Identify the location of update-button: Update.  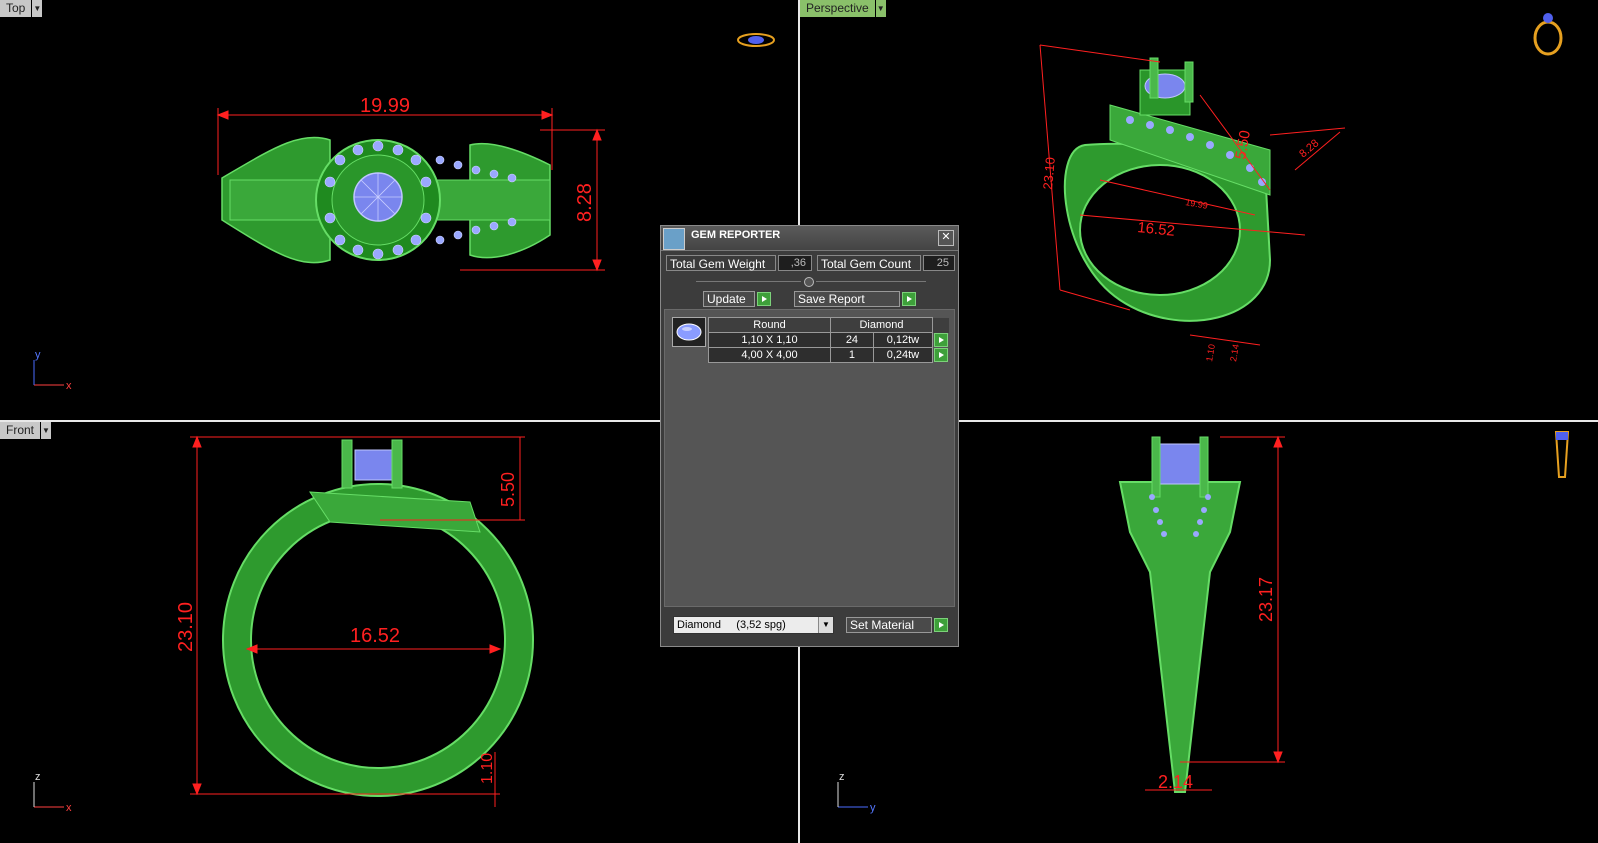
(729, 299).